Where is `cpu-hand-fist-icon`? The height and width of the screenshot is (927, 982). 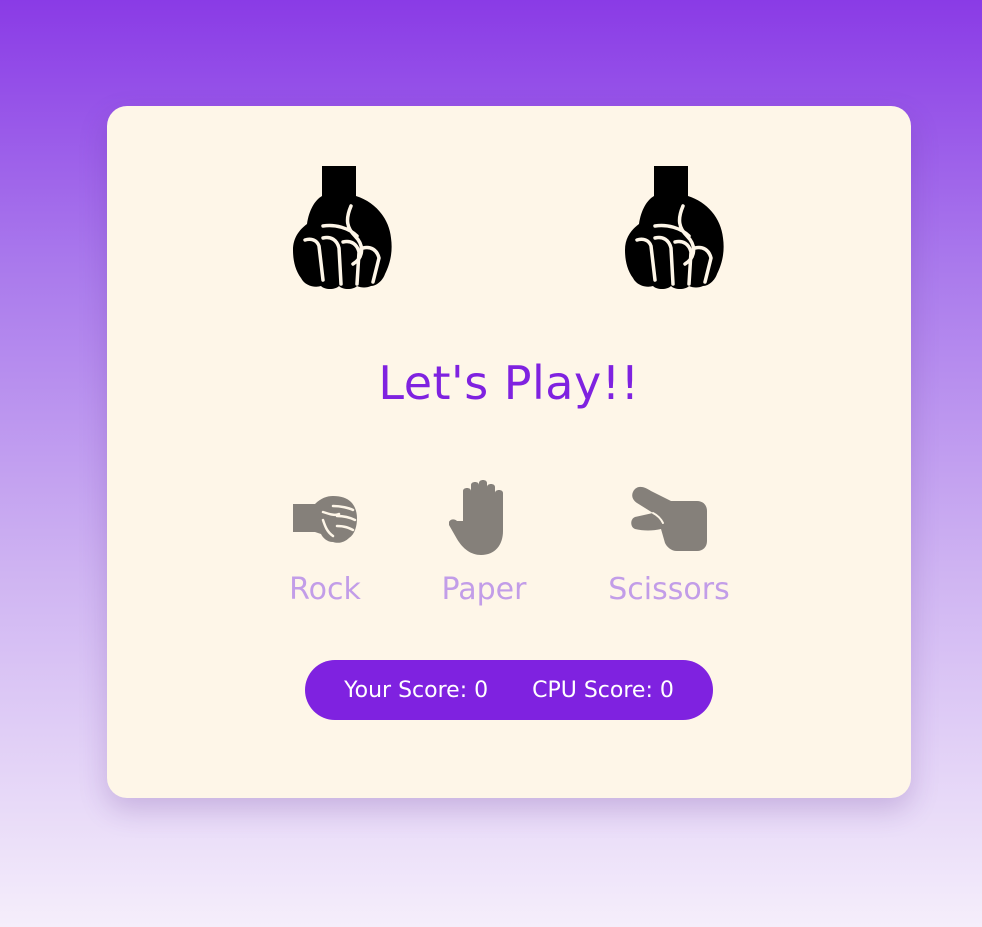
cpu-hand-fist-icon is located at coordinates (675, 228).